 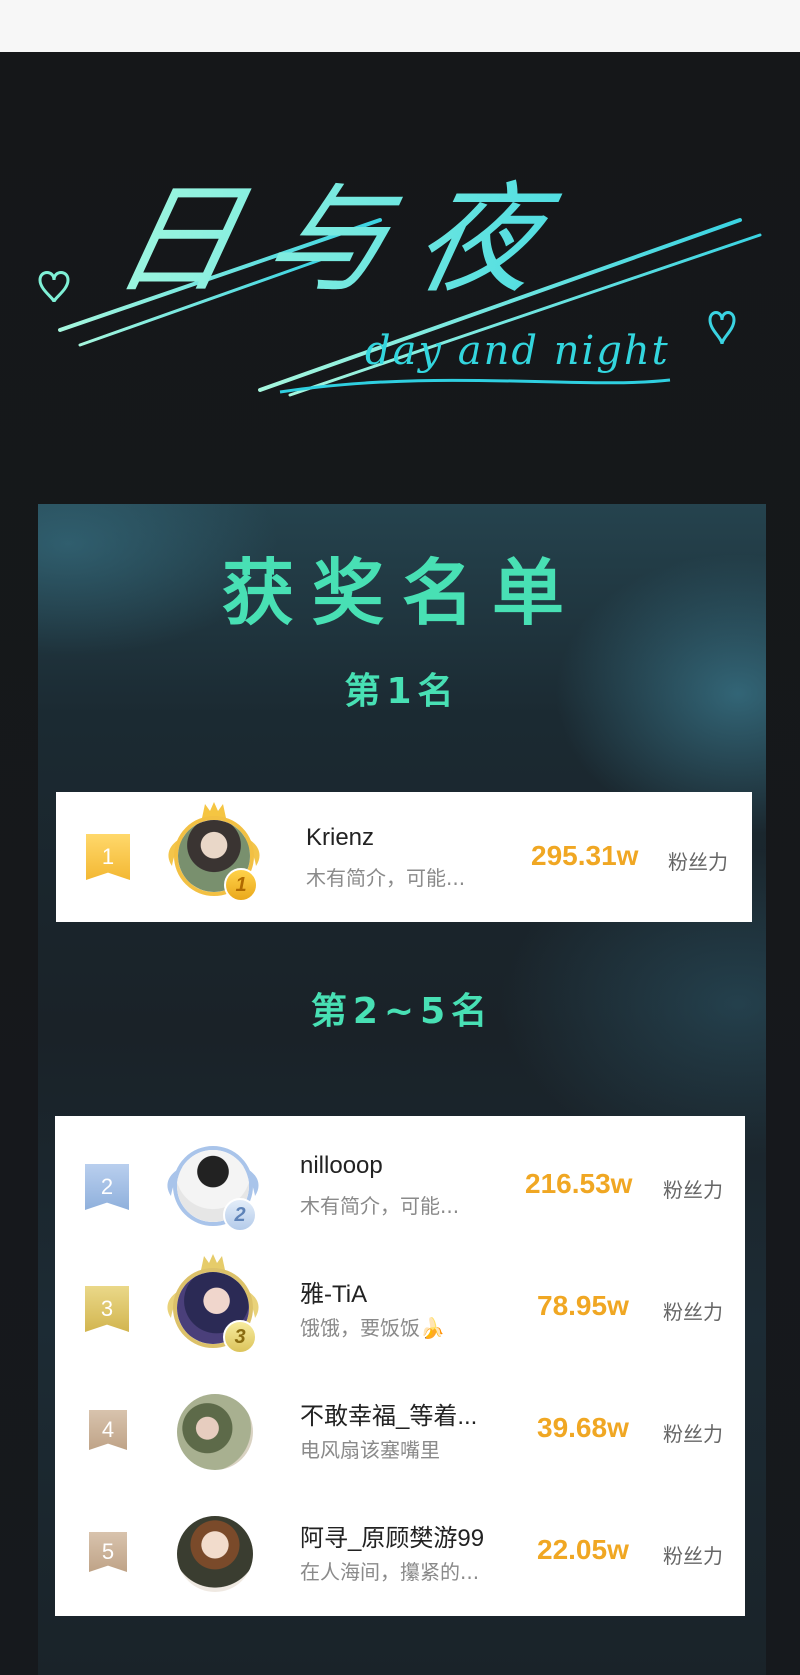 What do you see at coordinates (108, 1430) in the screenshot?
I see `rank-badge: 4` at bounding box center [108, 1430].